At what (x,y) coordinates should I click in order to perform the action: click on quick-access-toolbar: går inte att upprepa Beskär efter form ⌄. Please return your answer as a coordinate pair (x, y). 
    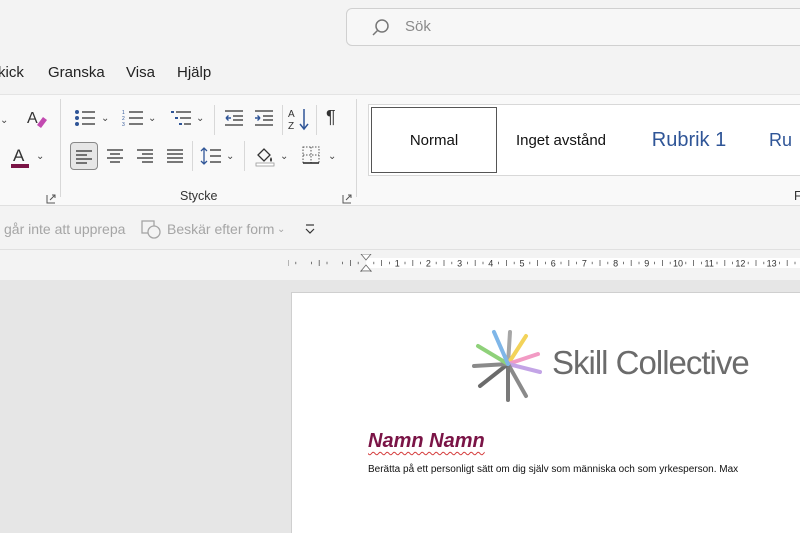
    Looking at the image, I should click on (400, 229).